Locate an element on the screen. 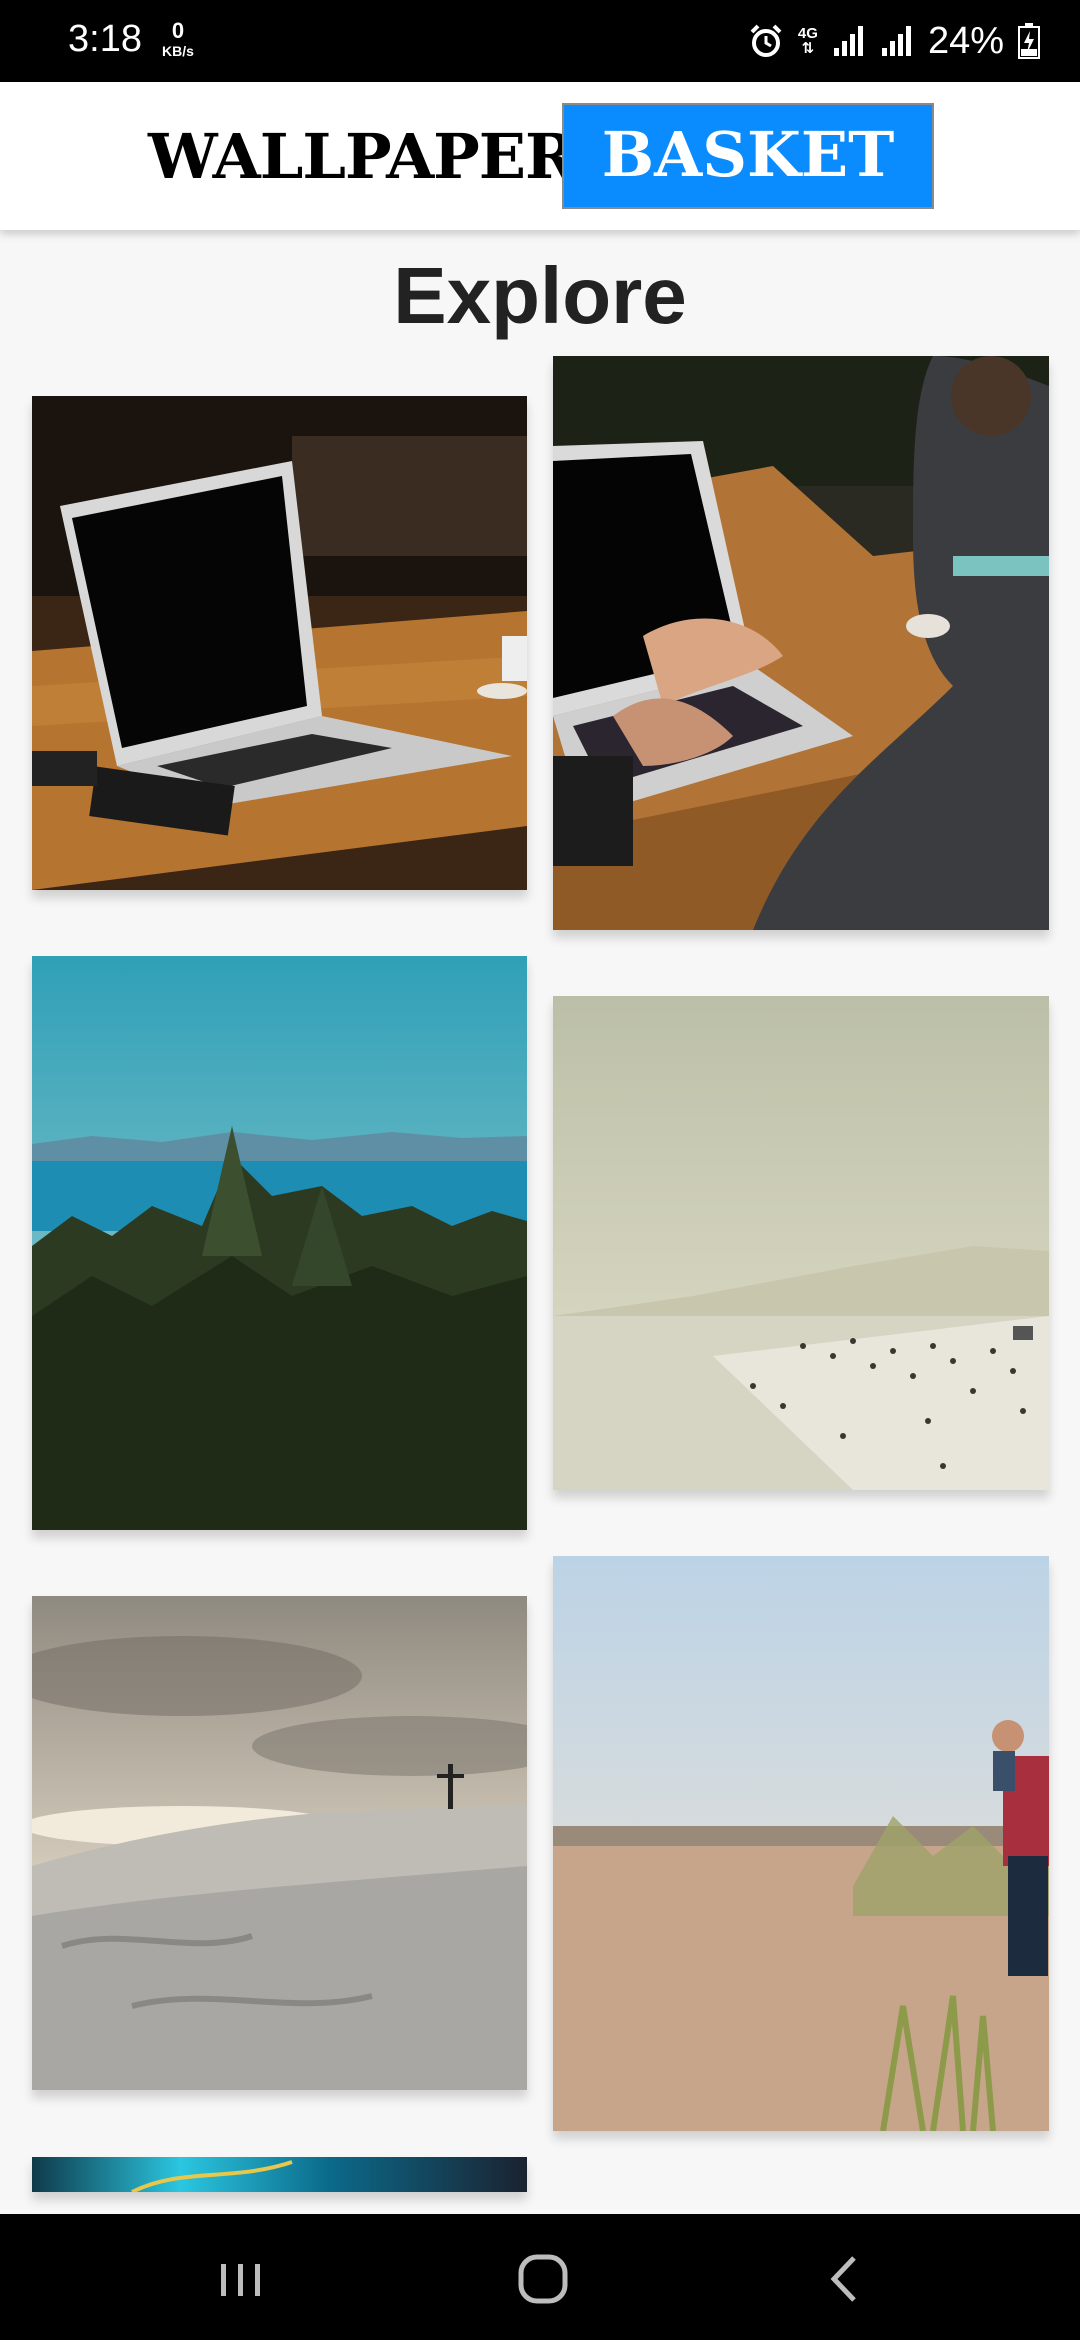 The width and height of the screenshot is (1080, 2340). back-icon is located at coordinates (845, 2279).